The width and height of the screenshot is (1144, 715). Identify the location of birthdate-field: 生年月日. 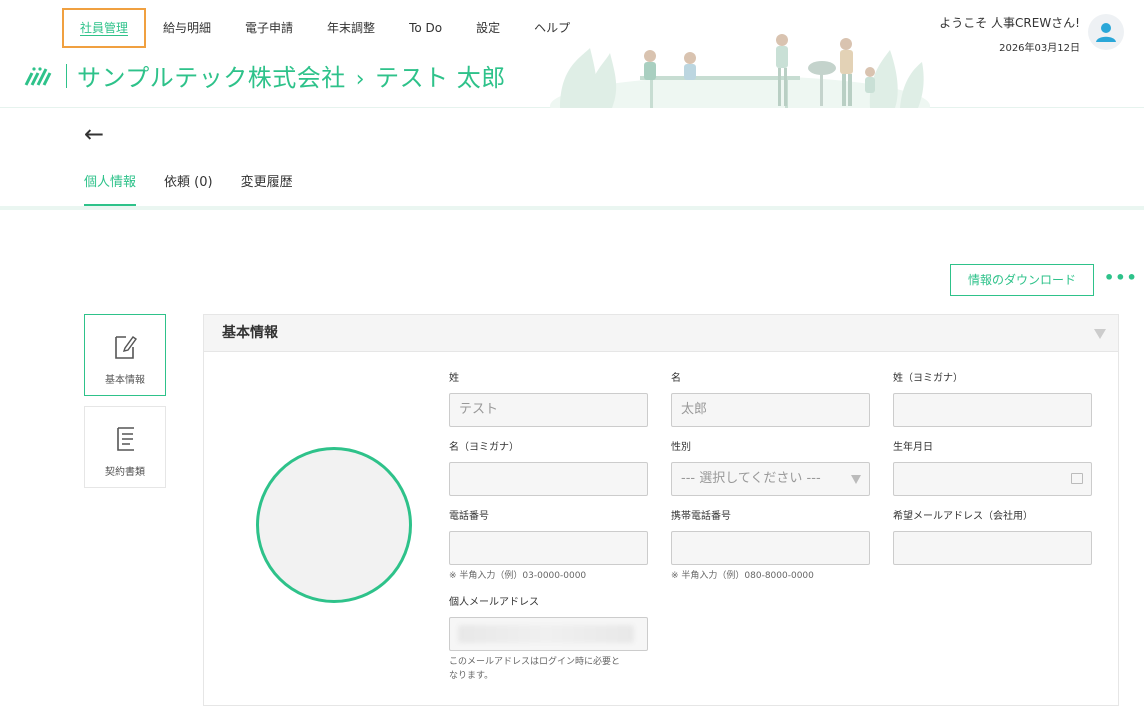
(993, 467).